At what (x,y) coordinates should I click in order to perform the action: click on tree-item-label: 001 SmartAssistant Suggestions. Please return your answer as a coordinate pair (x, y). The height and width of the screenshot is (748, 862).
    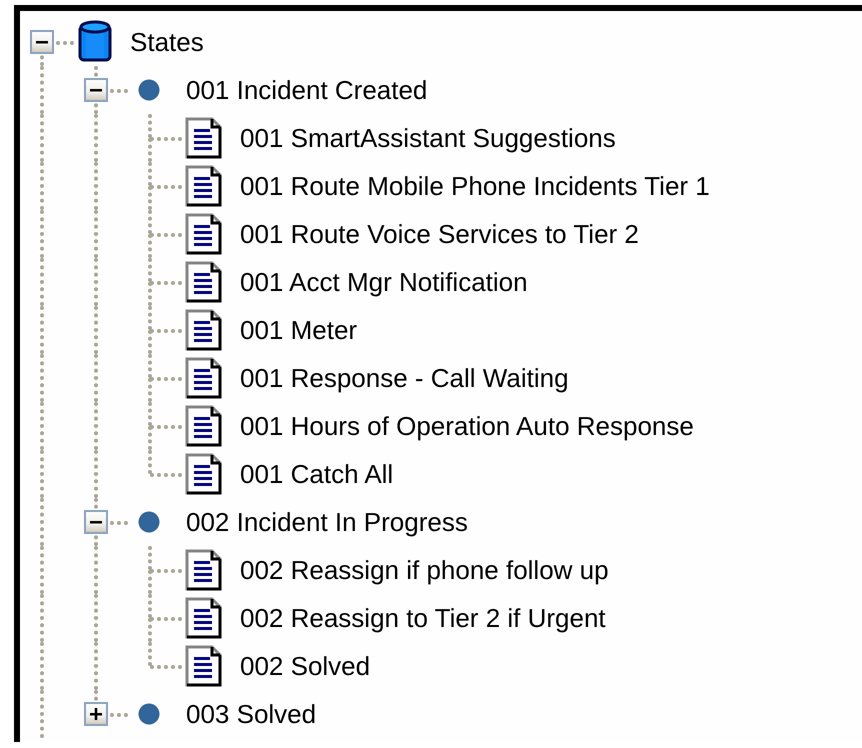
    Looking at the image, I should click on (428, 138).